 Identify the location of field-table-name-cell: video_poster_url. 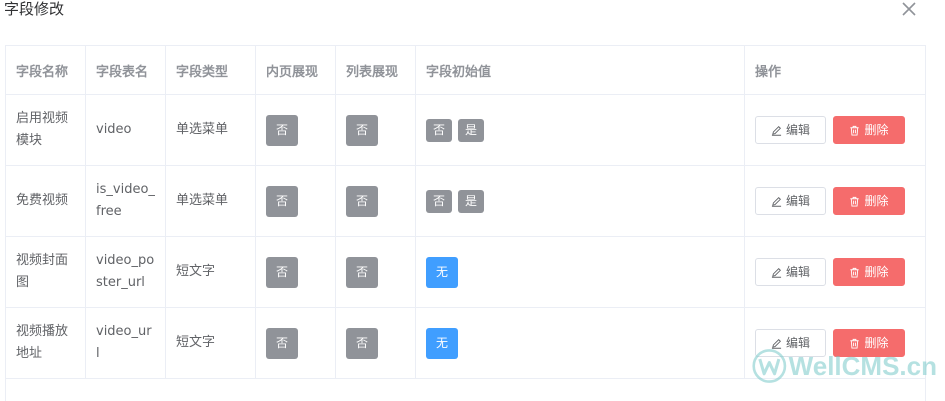
(125, 272).